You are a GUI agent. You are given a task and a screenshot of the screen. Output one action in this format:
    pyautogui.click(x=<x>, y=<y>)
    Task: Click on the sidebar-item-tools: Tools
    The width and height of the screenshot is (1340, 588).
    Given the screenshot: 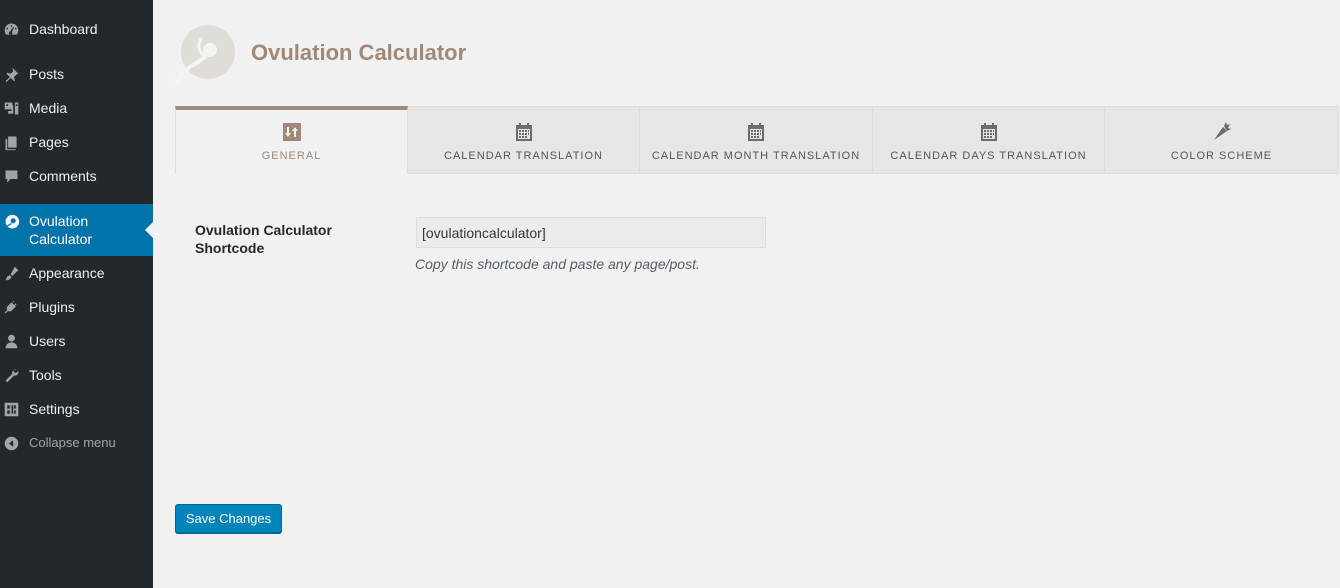 What is the action you would take?
    pyautogui.click(x=76, y=375)
    